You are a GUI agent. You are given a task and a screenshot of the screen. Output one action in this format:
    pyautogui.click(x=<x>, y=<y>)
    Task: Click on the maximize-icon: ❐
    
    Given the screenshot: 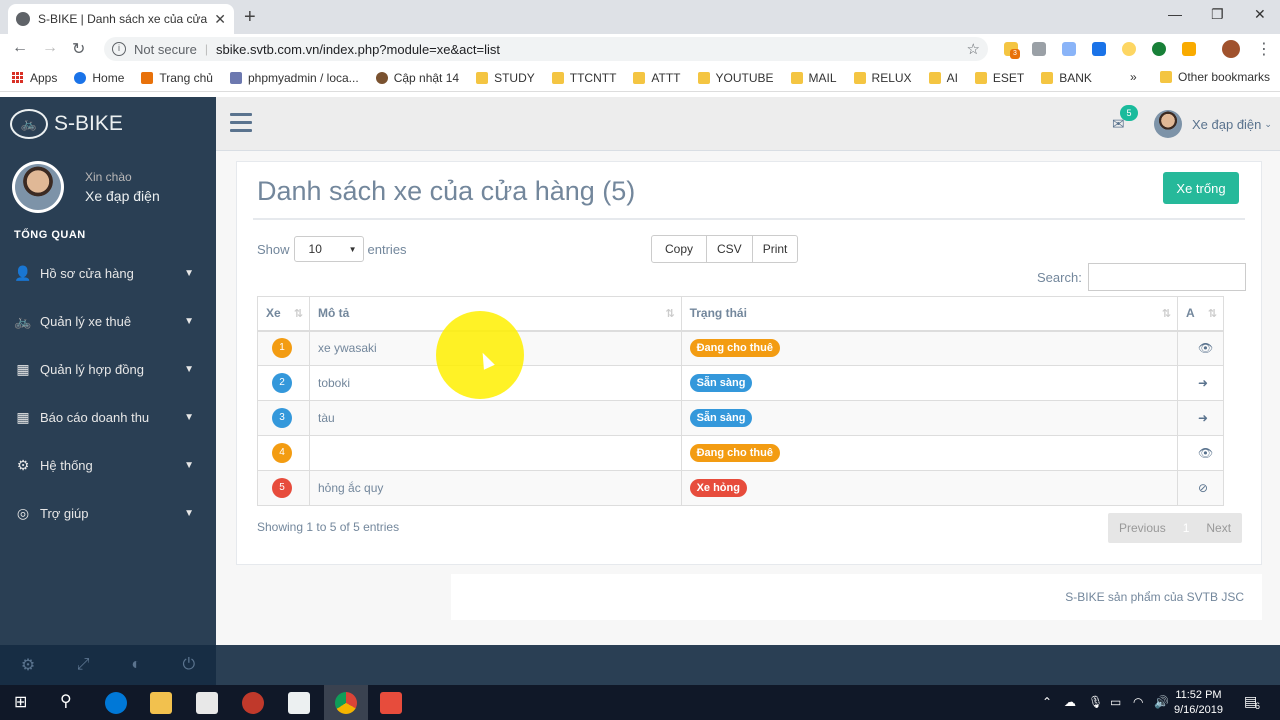 What is the action you would take?
    pyautogui.click(x=1217, y=14)
    